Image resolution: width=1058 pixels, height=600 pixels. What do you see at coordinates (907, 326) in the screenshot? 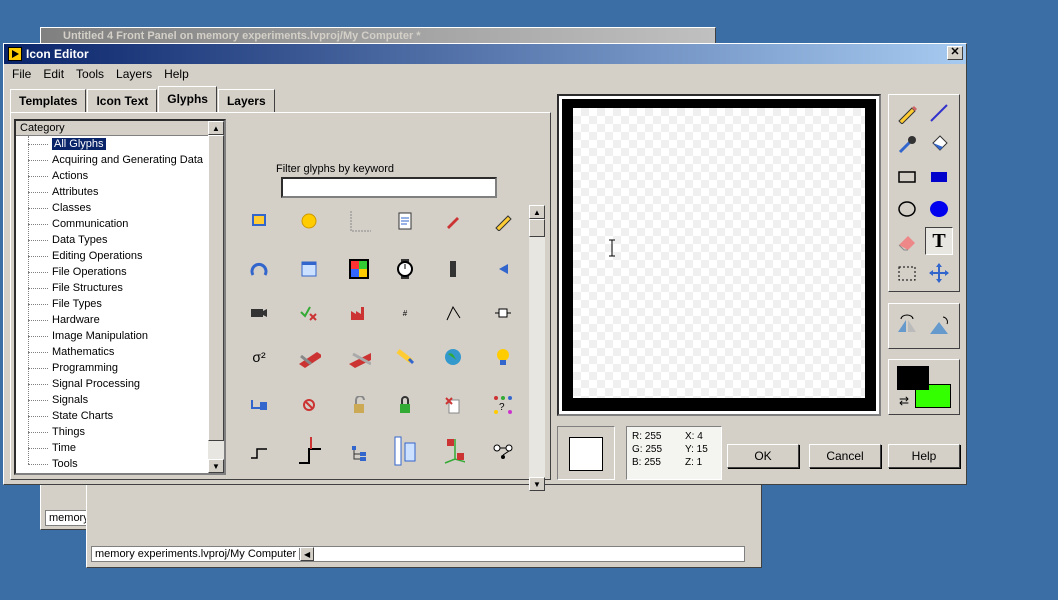
I see `flip-horizontal-icon` at bounding box center [907, 326].